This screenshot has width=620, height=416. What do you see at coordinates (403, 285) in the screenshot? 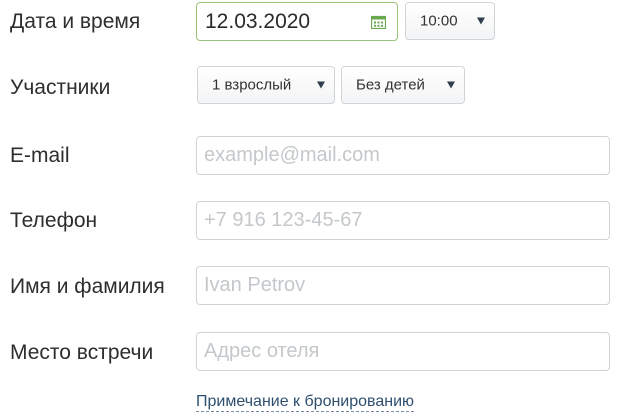
I see `name-field` at bounding box center [403, 285].